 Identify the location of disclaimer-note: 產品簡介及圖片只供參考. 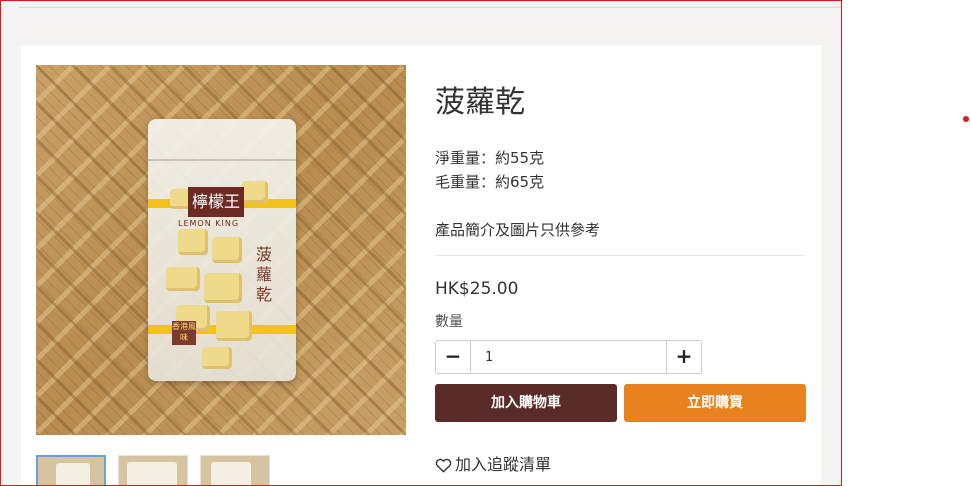
(518, 230).